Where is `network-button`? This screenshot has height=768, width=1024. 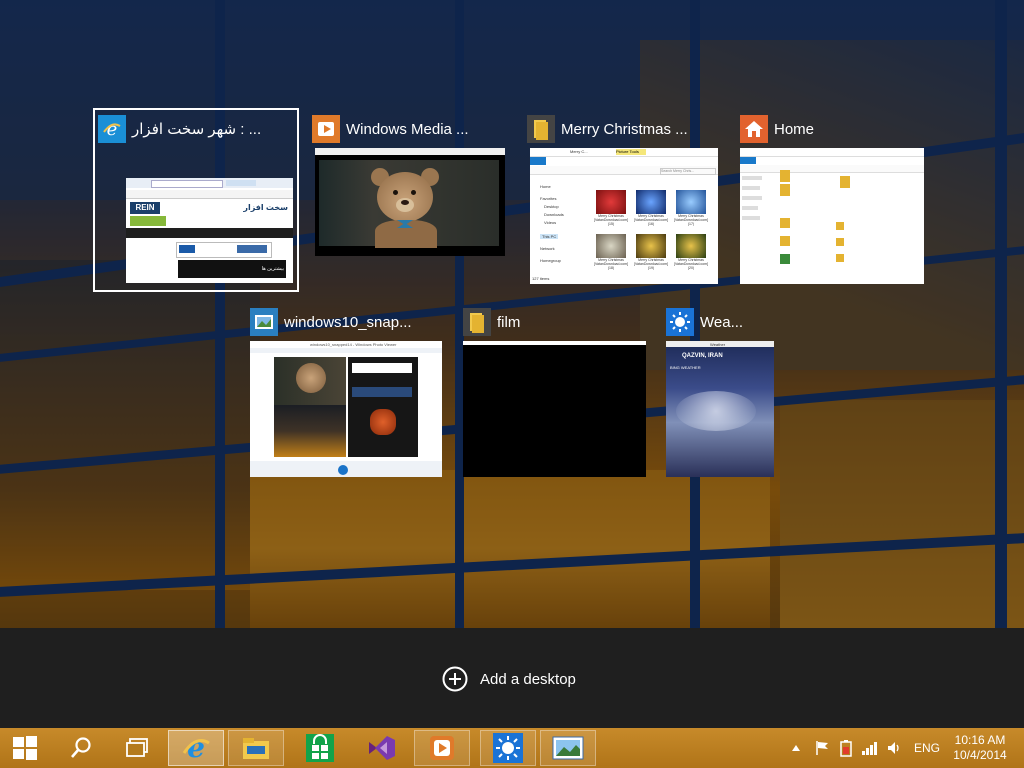
network-button is located at coordinates (870, 748).